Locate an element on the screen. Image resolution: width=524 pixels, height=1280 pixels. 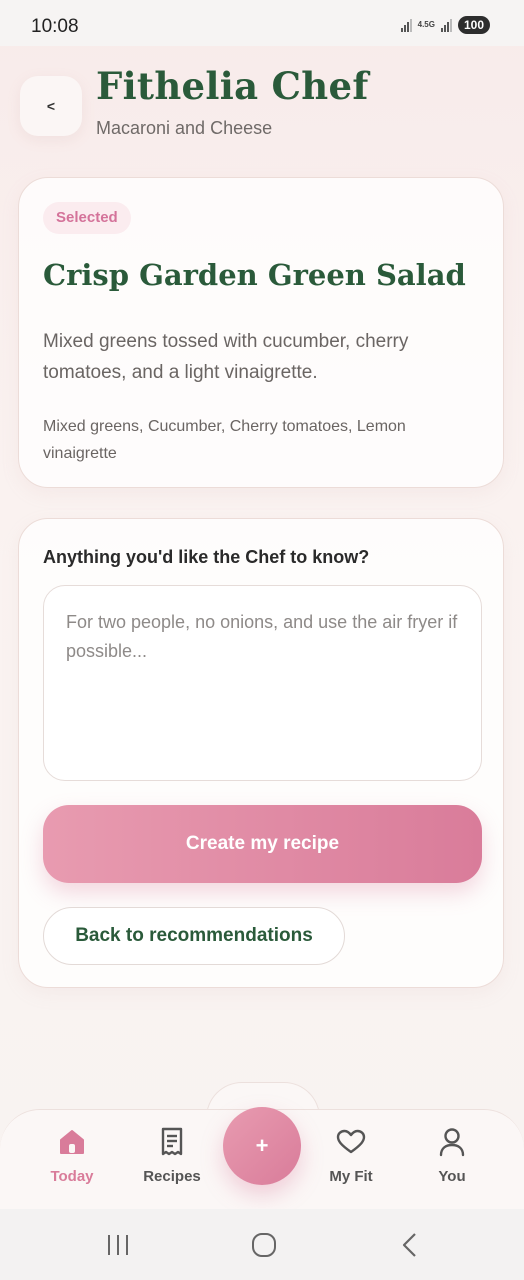
nav-item-my-fit: My Fit is located at coordinates (351, 1155).